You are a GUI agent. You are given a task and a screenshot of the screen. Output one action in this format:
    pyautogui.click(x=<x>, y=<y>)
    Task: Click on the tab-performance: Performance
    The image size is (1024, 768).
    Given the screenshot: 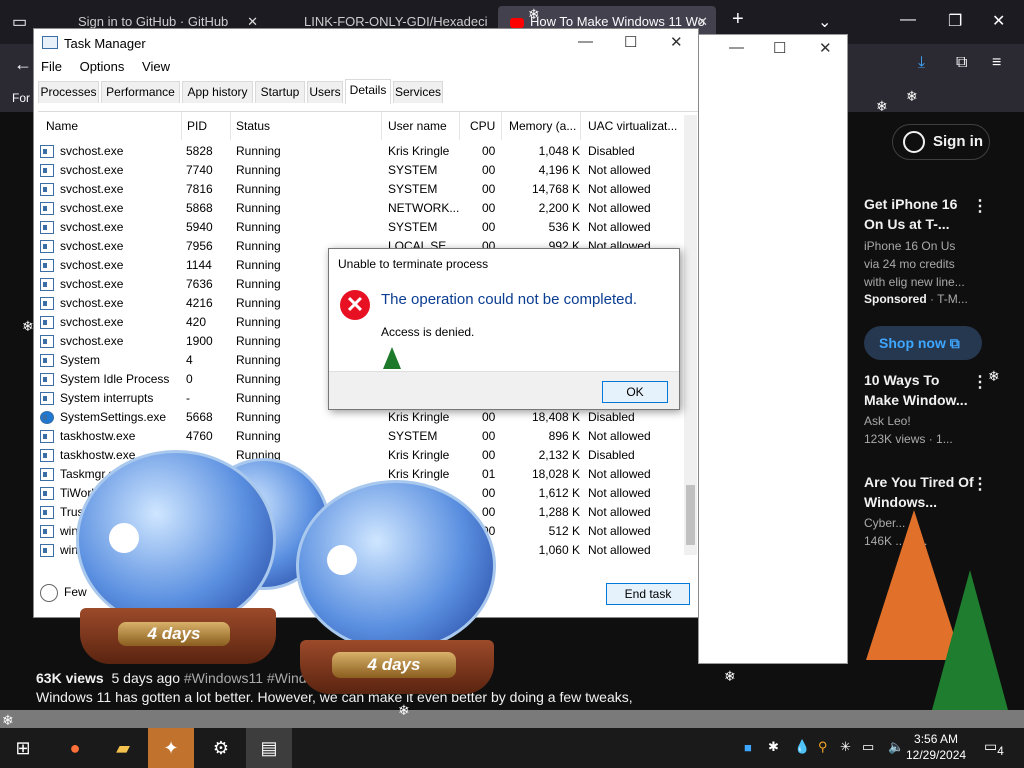 What is the action you would take?
    pyautogui.click(x=140, y=92)
    